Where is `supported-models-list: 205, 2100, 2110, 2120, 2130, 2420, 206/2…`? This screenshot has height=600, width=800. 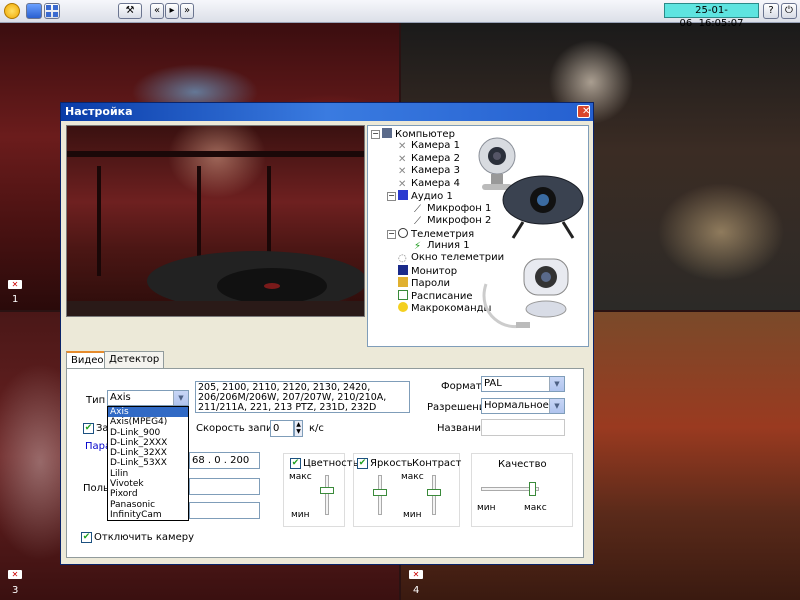 supported-models-list: 205, 2100, 2110, 2120, 2130, 2420, 206/2… is located at coordinates (302, 397).